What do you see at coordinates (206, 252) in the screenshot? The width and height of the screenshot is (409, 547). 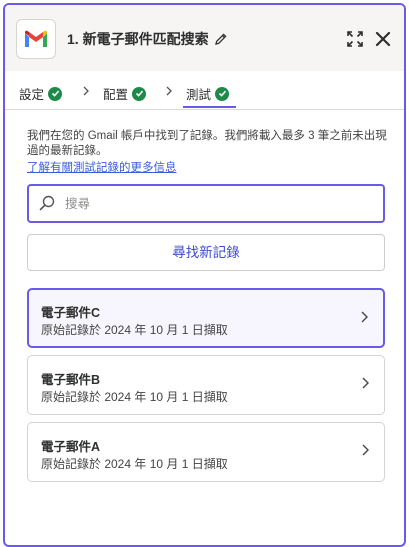 I see `find-new-records-button: 尋找新記錄` at bounding box center [206, 252].